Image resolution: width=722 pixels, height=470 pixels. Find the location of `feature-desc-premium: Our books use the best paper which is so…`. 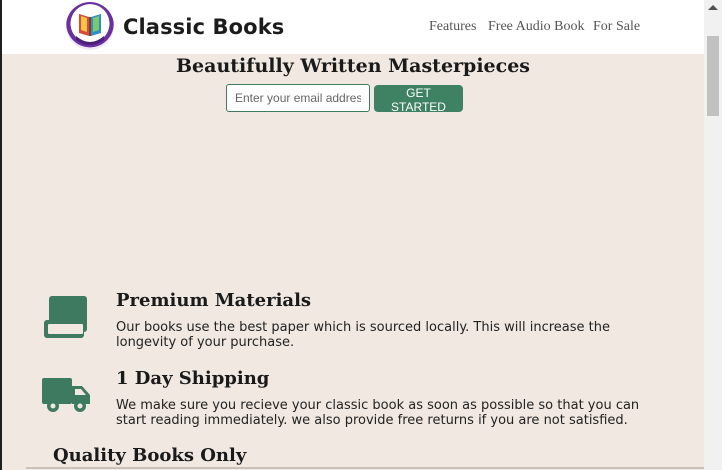

feature-desc-premium: Our books use the best paper which is so… is located at coordinates (363, 335).